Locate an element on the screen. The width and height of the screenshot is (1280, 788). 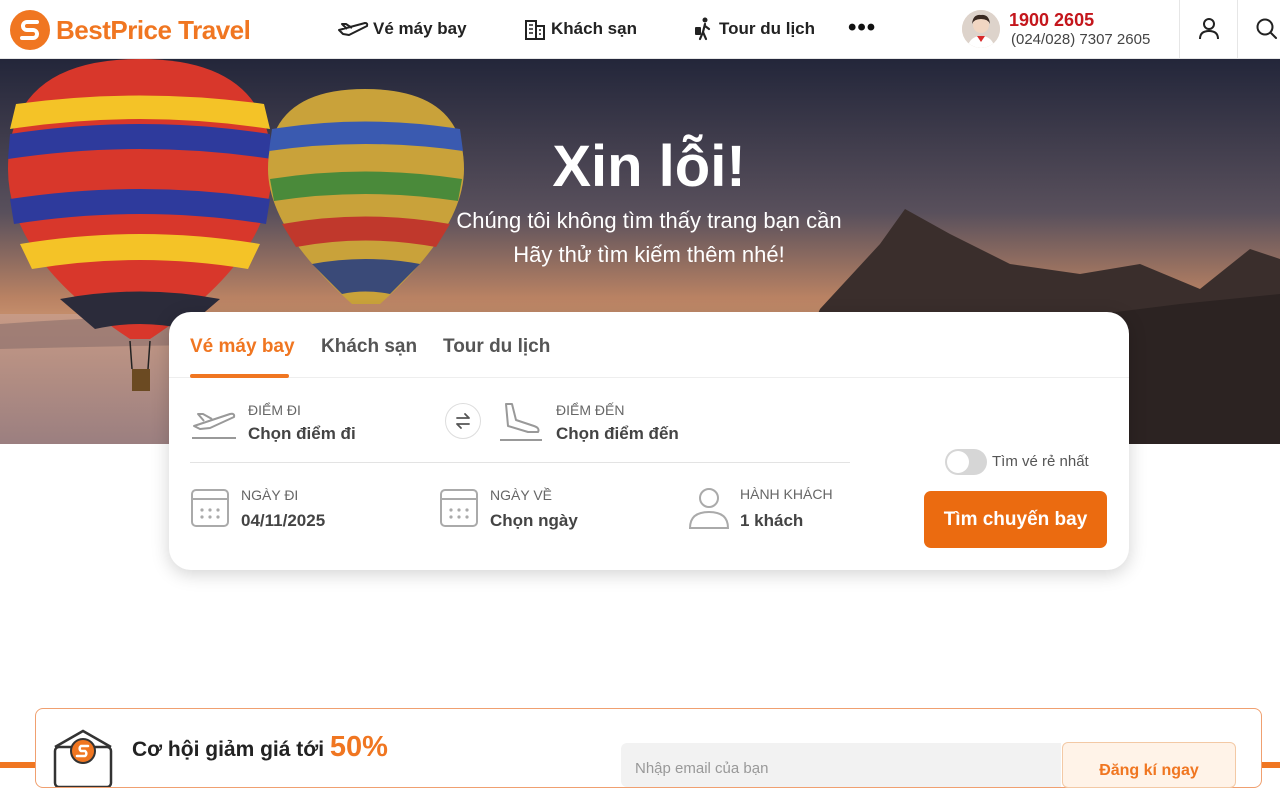
depart-date-value: 04/11/2025 is located at coordinates (283, 520).